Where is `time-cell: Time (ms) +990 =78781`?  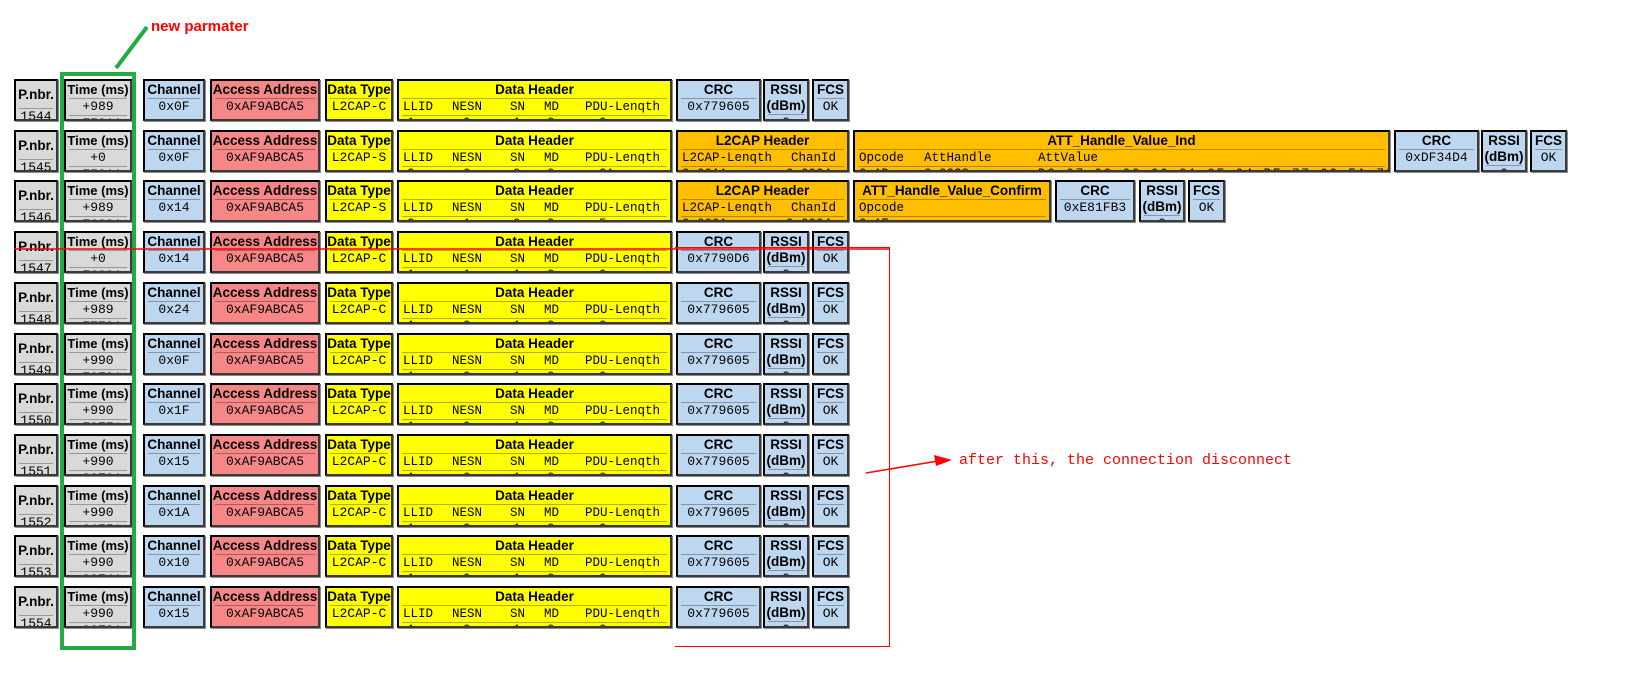 time-cell: Time (ms) +990 =78781 is located at coordinates (98, 354).